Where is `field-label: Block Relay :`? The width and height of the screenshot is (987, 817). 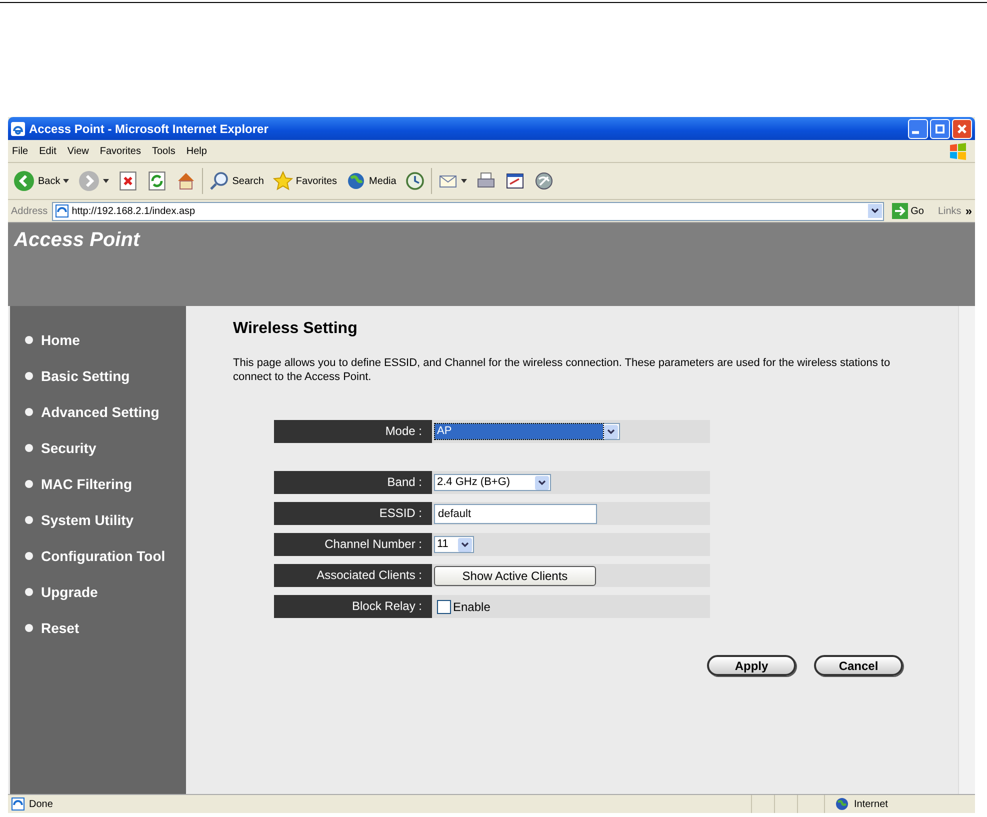
field-label: Block Relay : is located at coordinates (353, 606).